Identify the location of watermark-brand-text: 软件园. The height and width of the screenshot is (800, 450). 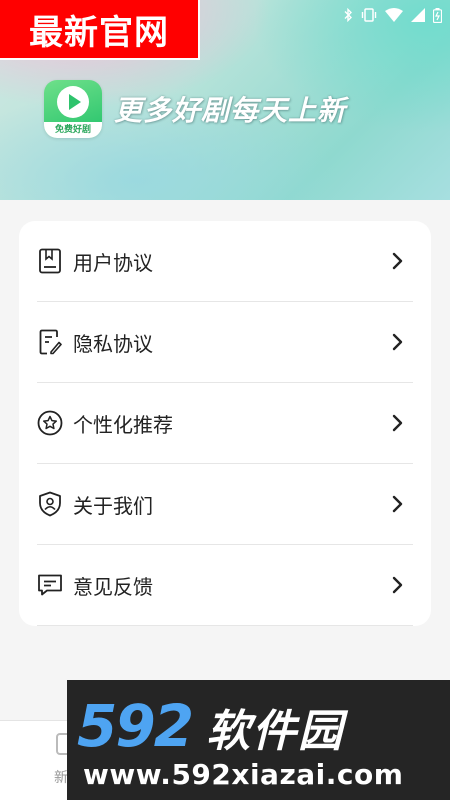
(275, 731).